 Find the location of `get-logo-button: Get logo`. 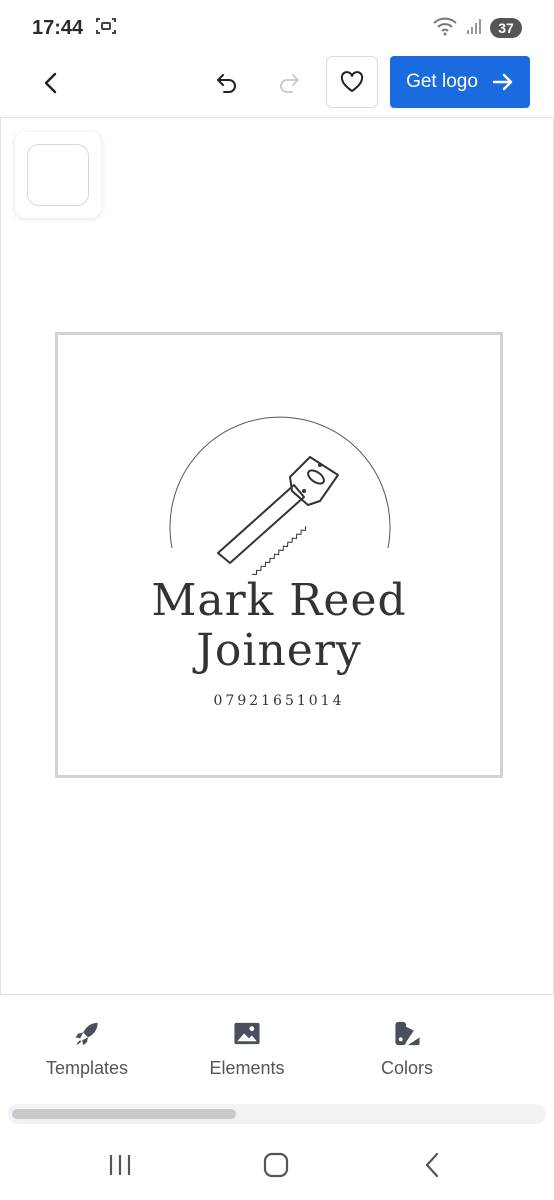

get-logo-button: Get logo is located at coordinates (460, 82).